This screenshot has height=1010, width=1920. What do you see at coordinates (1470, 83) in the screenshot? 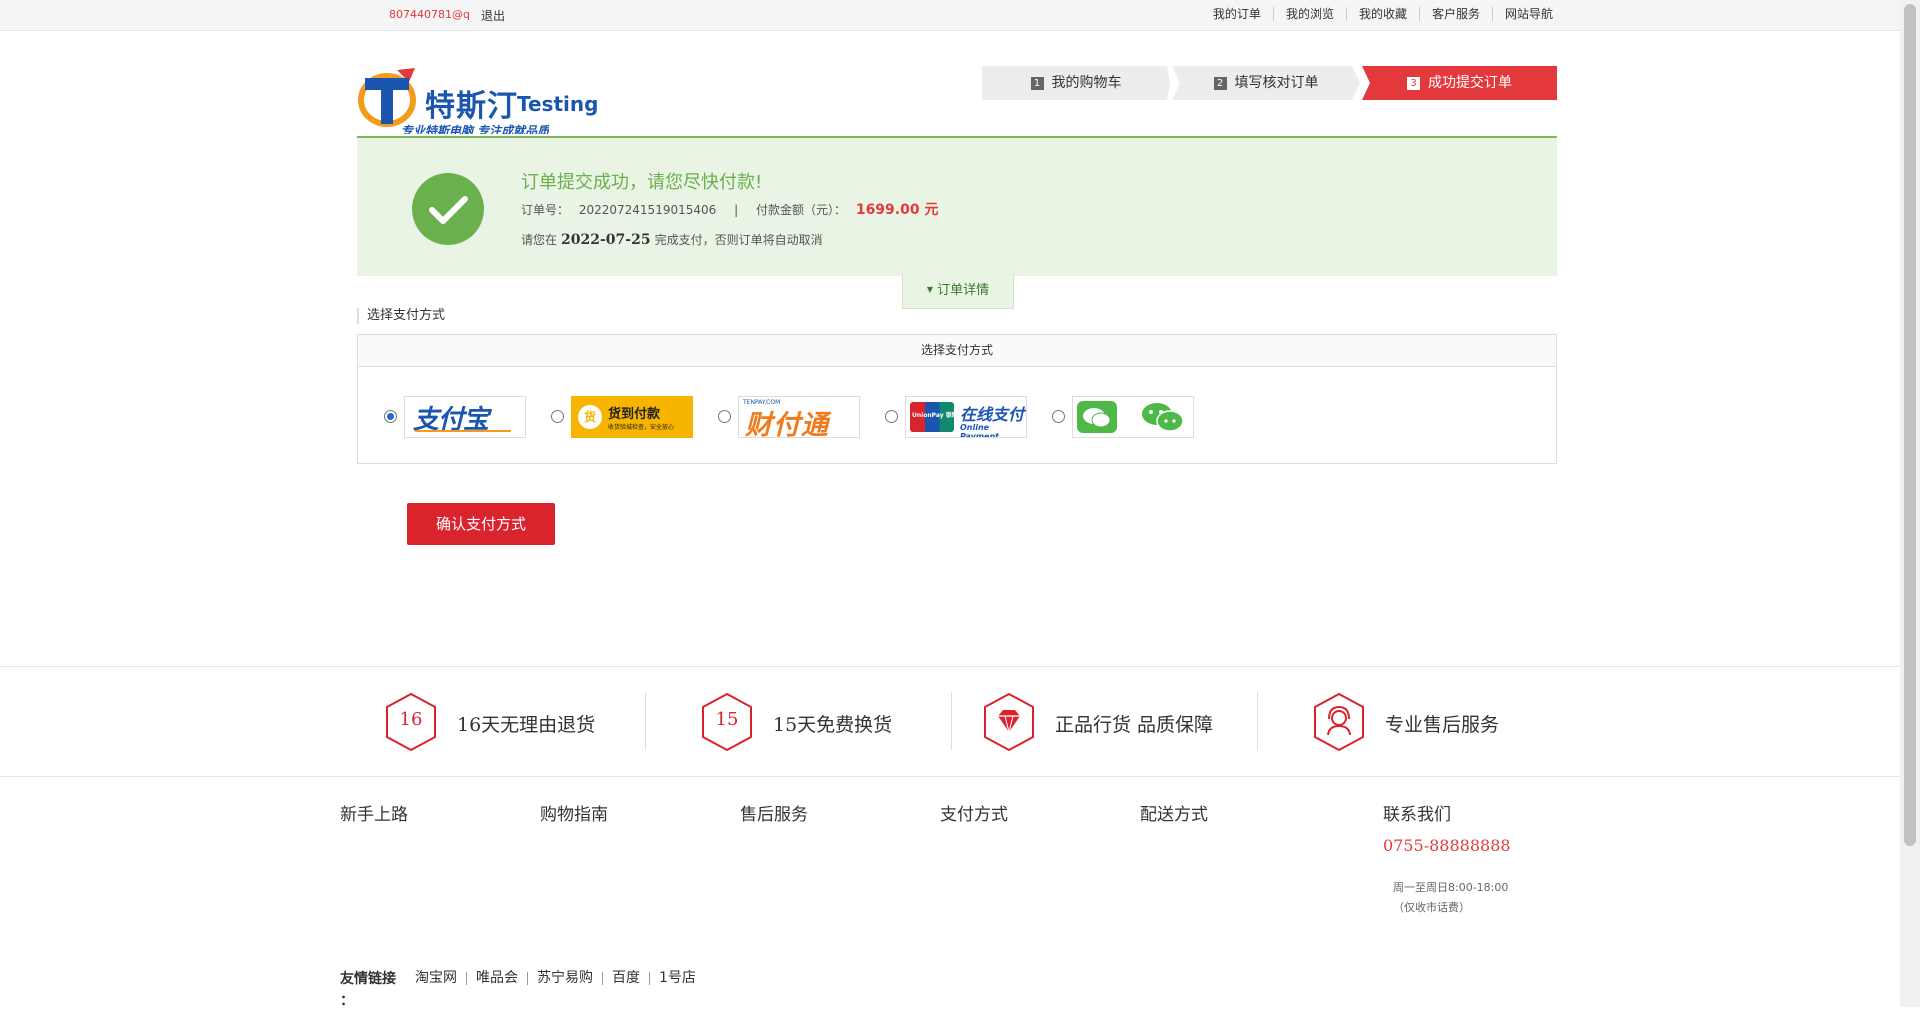
I see `step-label: 成功提交订单` at bounding box center [1470, 83].